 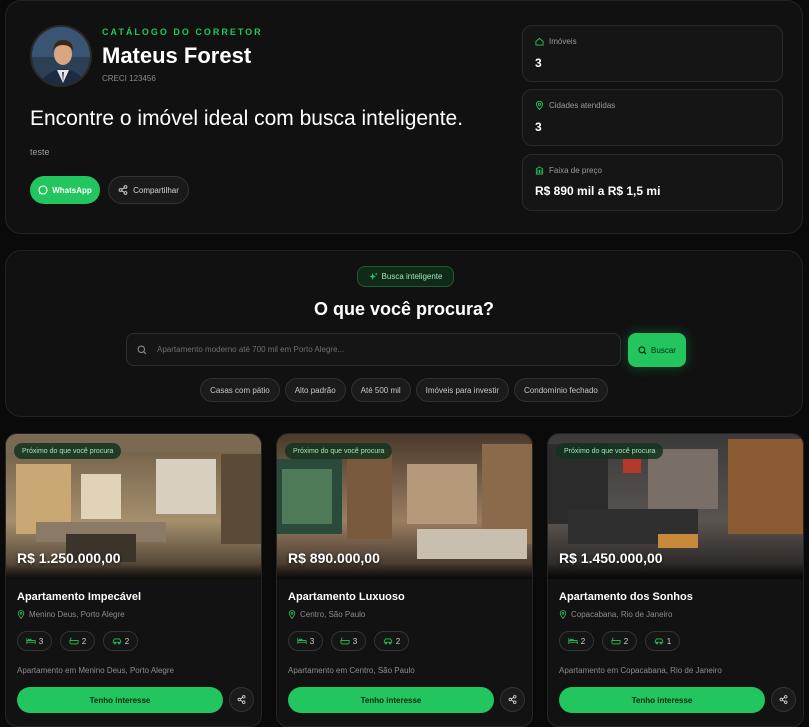 I want to click on smart-search-badge: Busca inteligente, so click(x=405, y=276).